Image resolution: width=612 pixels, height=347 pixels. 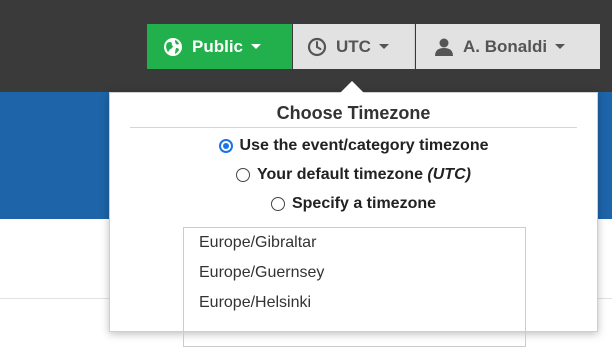 What do you see at coordinates (342, 174) in the screenshot?
I see `radio-label-prefix: Your default timezone` at bounding box center [342, 174].